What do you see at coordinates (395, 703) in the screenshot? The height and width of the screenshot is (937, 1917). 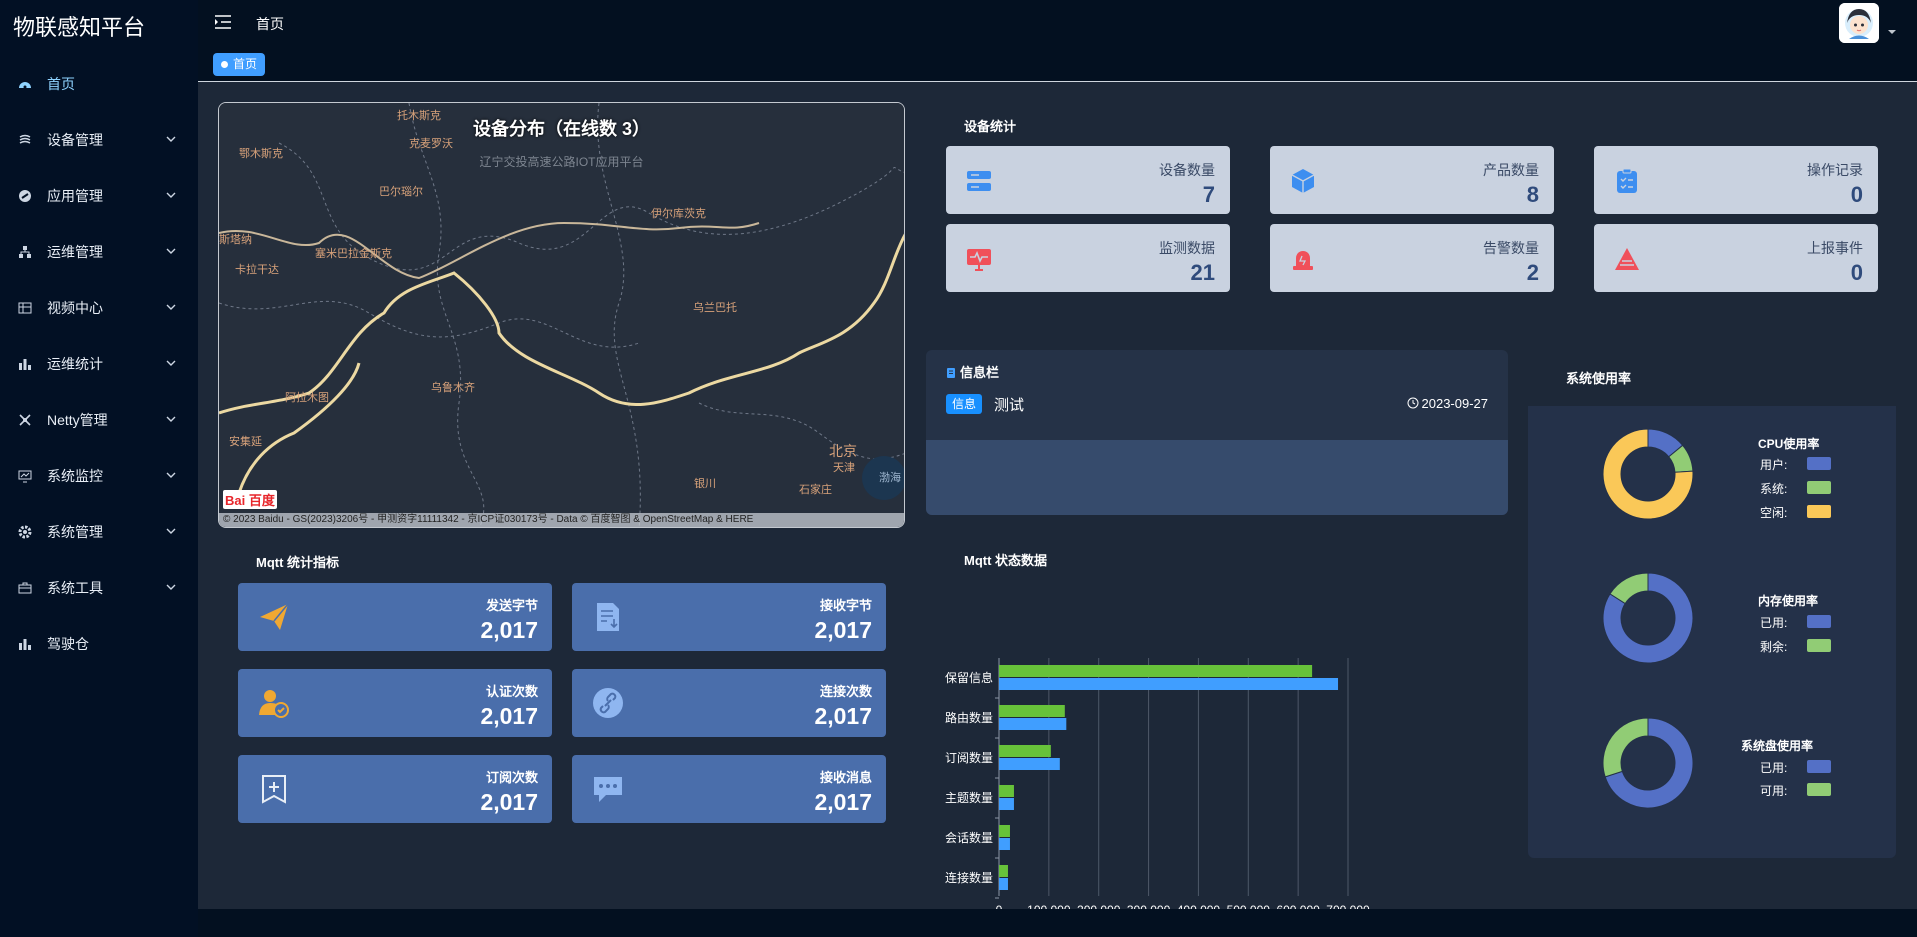 I see `mqtt-card-auth-count: 认证次数 2,017` at bounding box center [395, 703].